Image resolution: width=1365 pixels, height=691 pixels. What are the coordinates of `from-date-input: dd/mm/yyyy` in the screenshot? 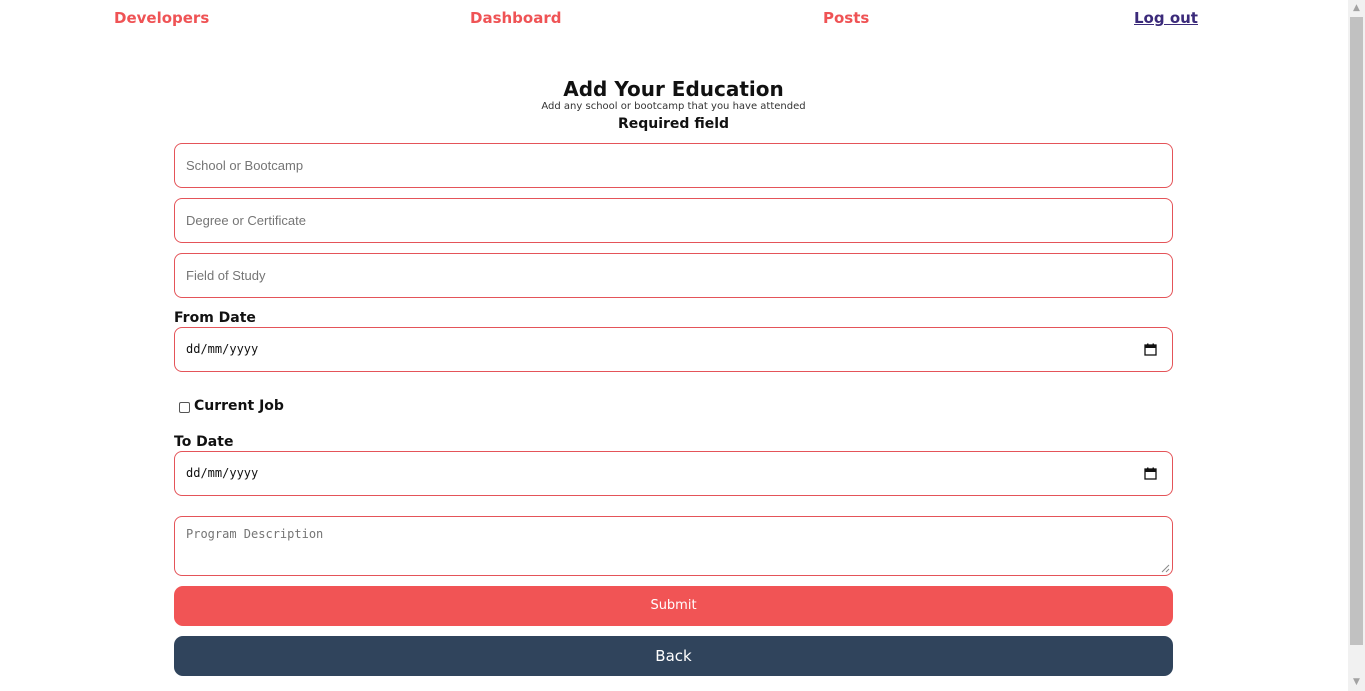 It's located at (673, 349).